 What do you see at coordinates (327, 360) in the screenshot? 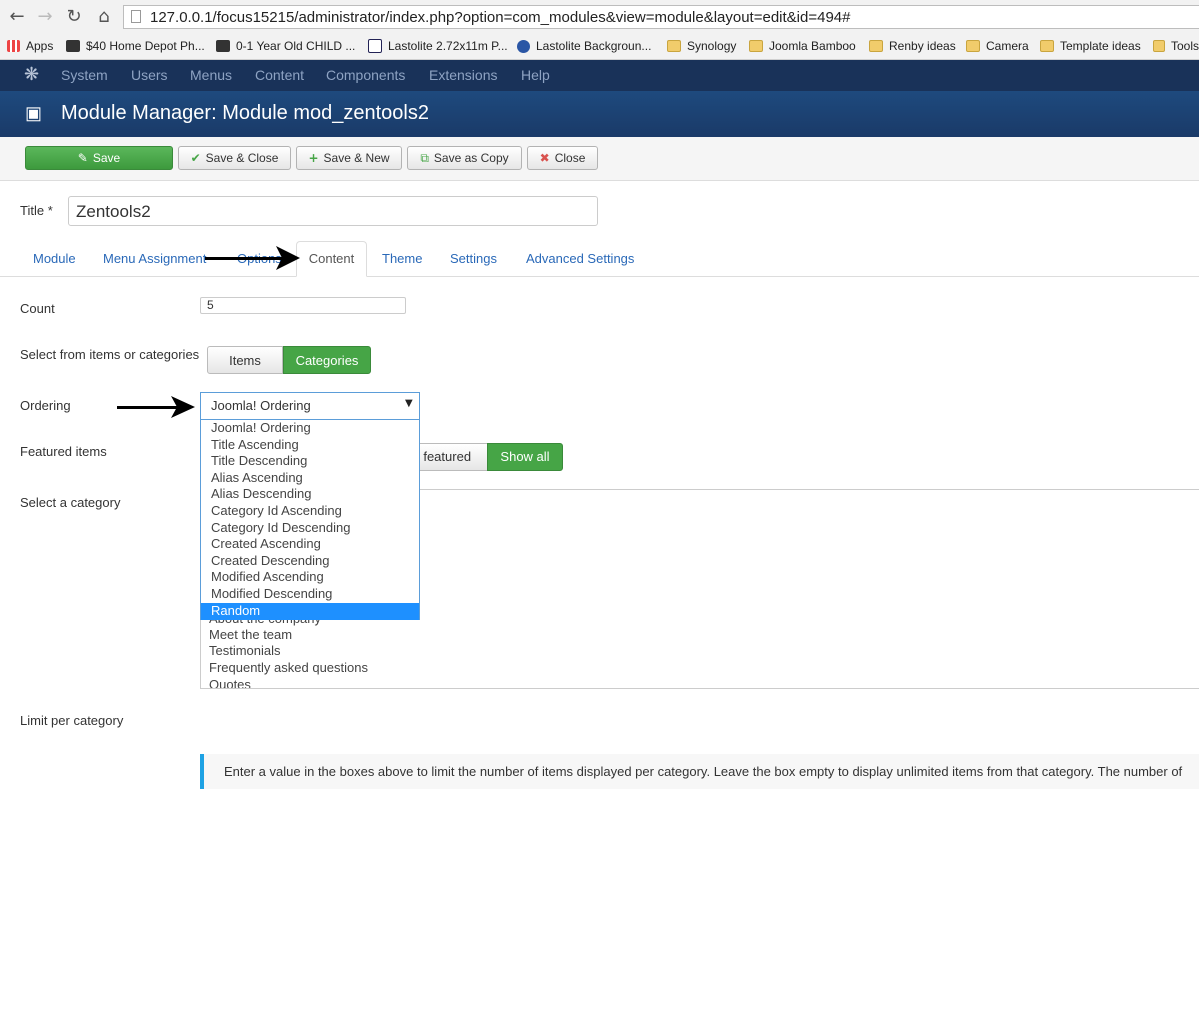
I see `categories-toggle: Categories` at bounding box center [327, 360].